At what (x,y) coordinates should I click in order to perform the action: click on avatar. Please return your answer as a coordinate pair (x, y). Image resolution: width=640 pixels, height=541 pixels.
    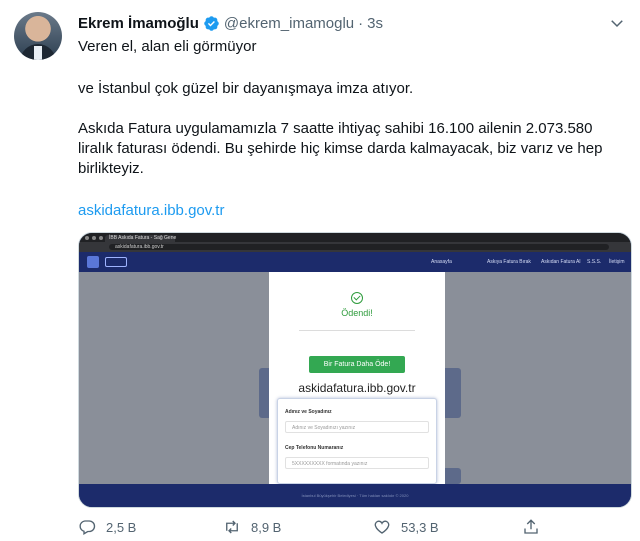
    Looking at the image, I should click on (38, 36).